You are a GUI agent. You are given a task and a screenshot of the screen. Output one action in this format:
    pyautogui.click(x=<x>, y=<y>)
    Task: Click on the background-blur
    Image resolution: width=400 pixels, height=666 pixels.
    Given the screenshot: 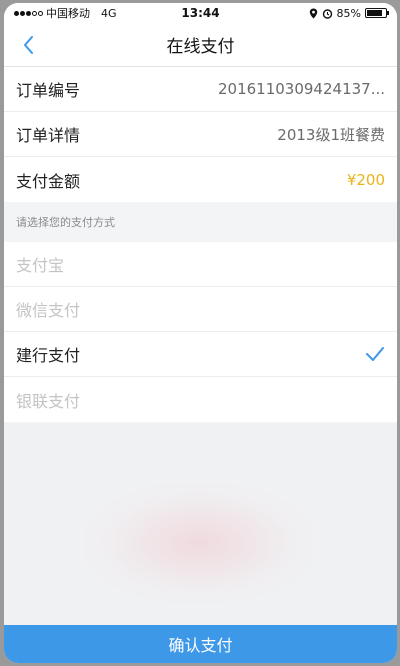 What is the action you would take?
    pyautogui.click(x=199, y=543)
    